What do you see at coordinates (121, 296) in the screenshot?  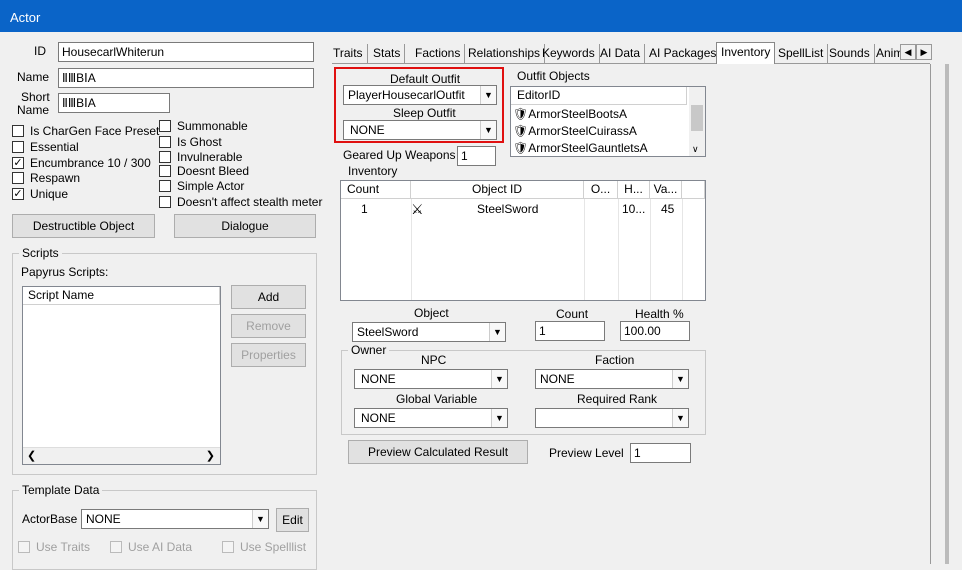 I see `script-name-column: Script Name` at bounding box center [121, 296].